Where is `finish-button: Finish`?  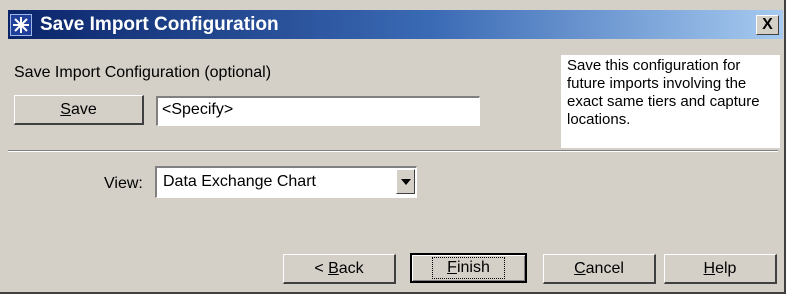 finish-button: Finish is located at coordinates (468, 268).